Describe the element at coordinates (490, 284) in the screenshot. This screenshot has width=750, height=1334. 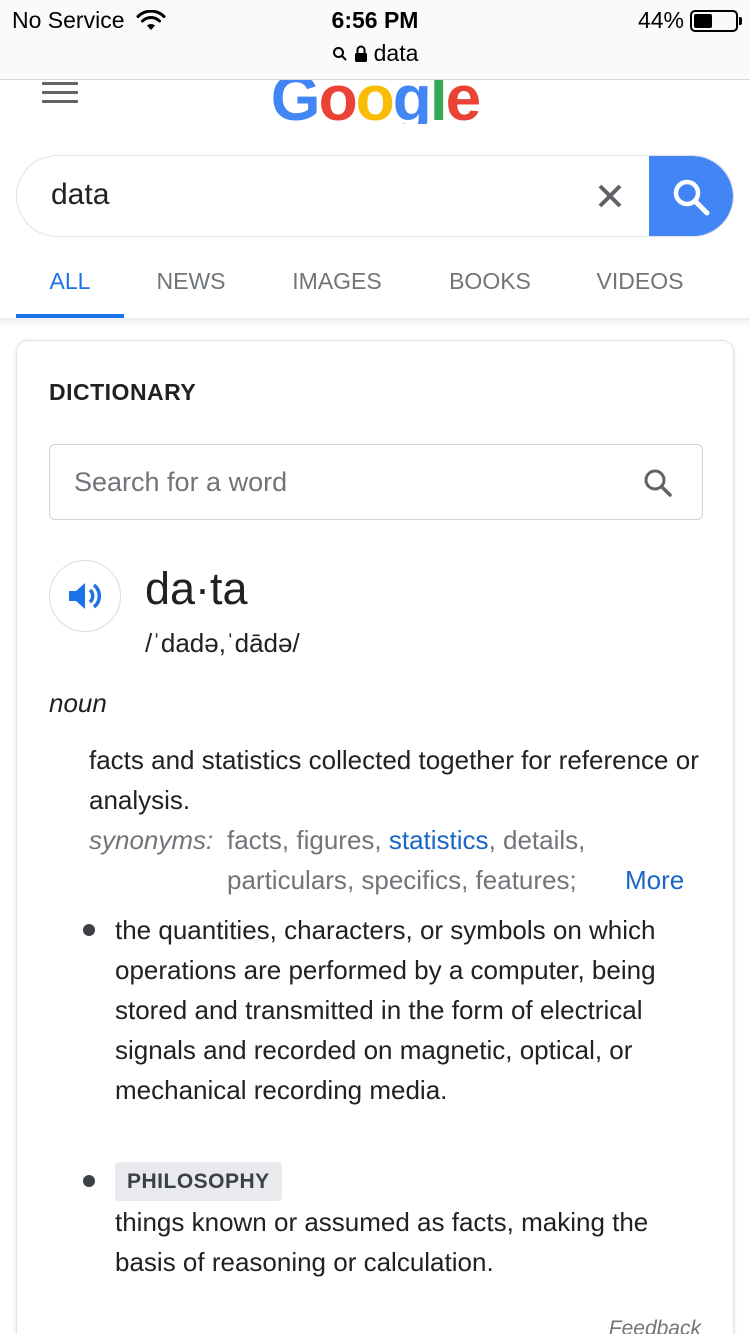
I see `tab-books: BOOKS` at that location.